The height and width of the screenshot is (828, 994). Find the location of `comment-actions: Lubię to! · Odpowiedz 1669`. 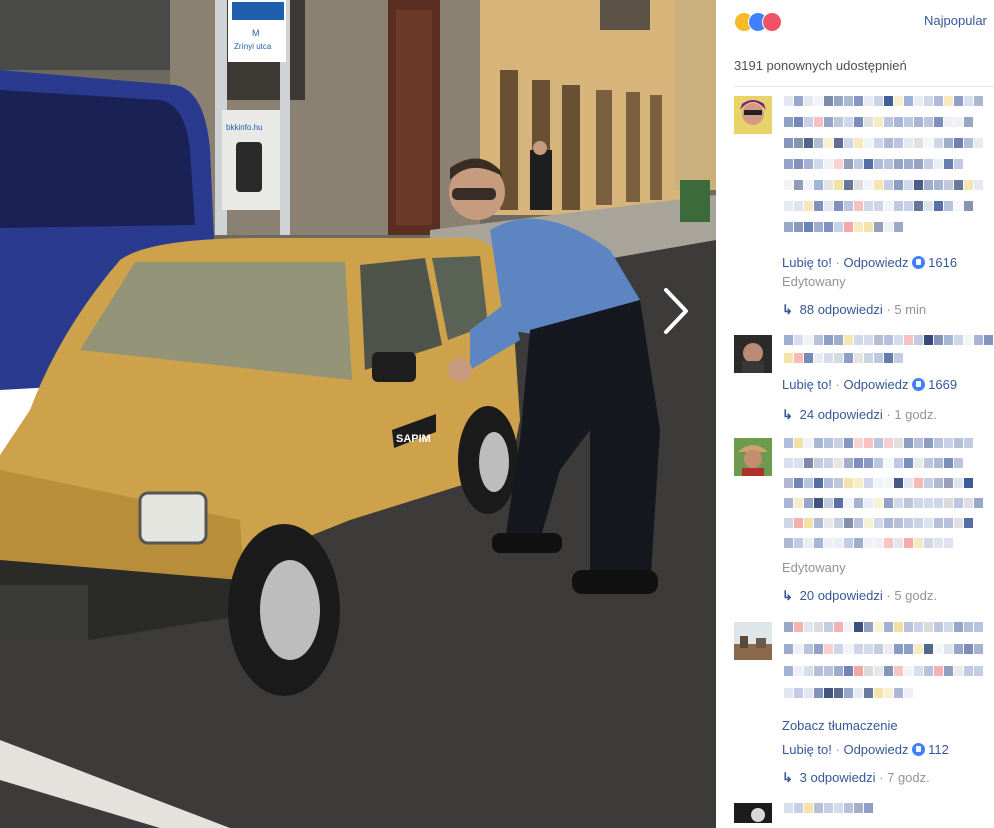

comment-actions: Lubię to! · Odpowiedz 1669 is located at coordinates (869, 384).